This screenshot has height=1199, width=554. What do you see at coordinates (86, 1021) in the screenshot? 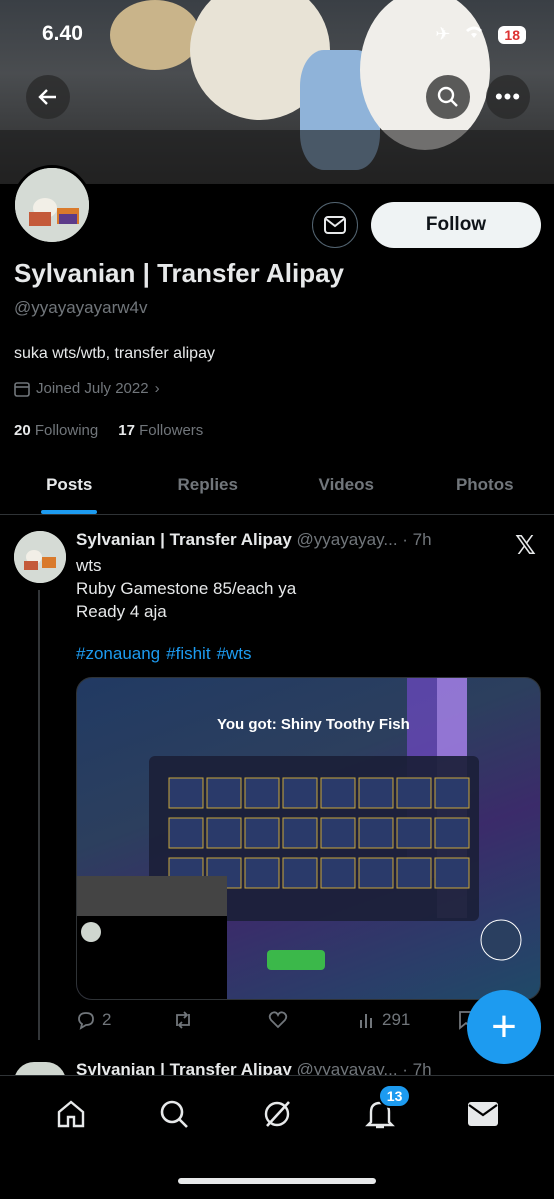
I see `reply-icon` at bounding box center [86, 1021].